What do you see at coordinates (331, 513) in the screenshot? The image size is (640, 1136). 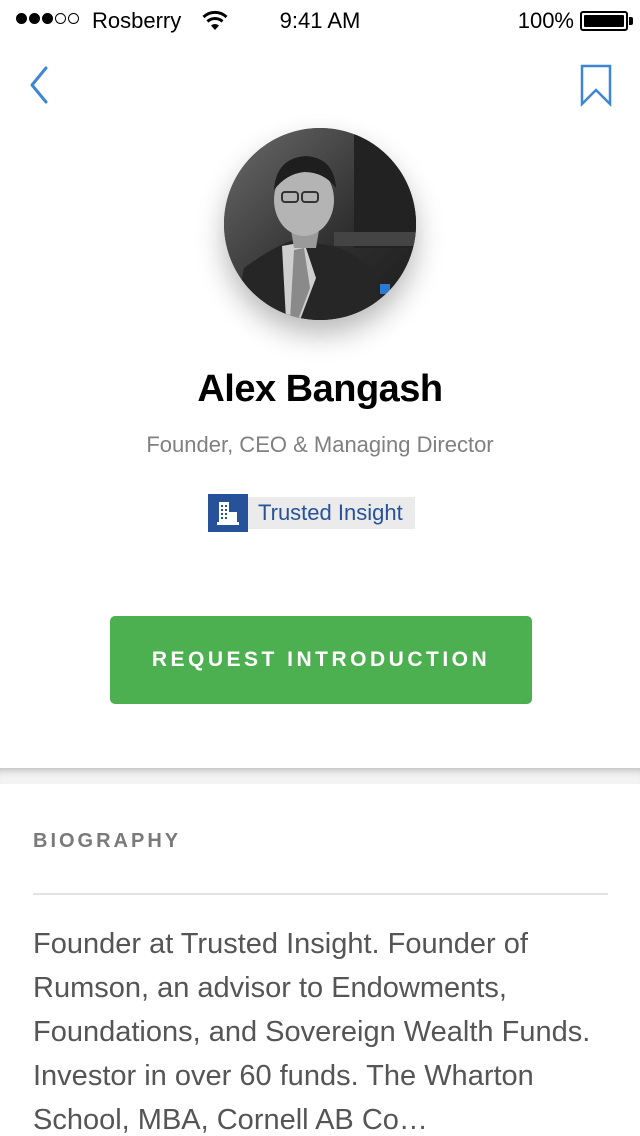 I see `company-name: Trusted Insight` at bounding box center [331, 513].